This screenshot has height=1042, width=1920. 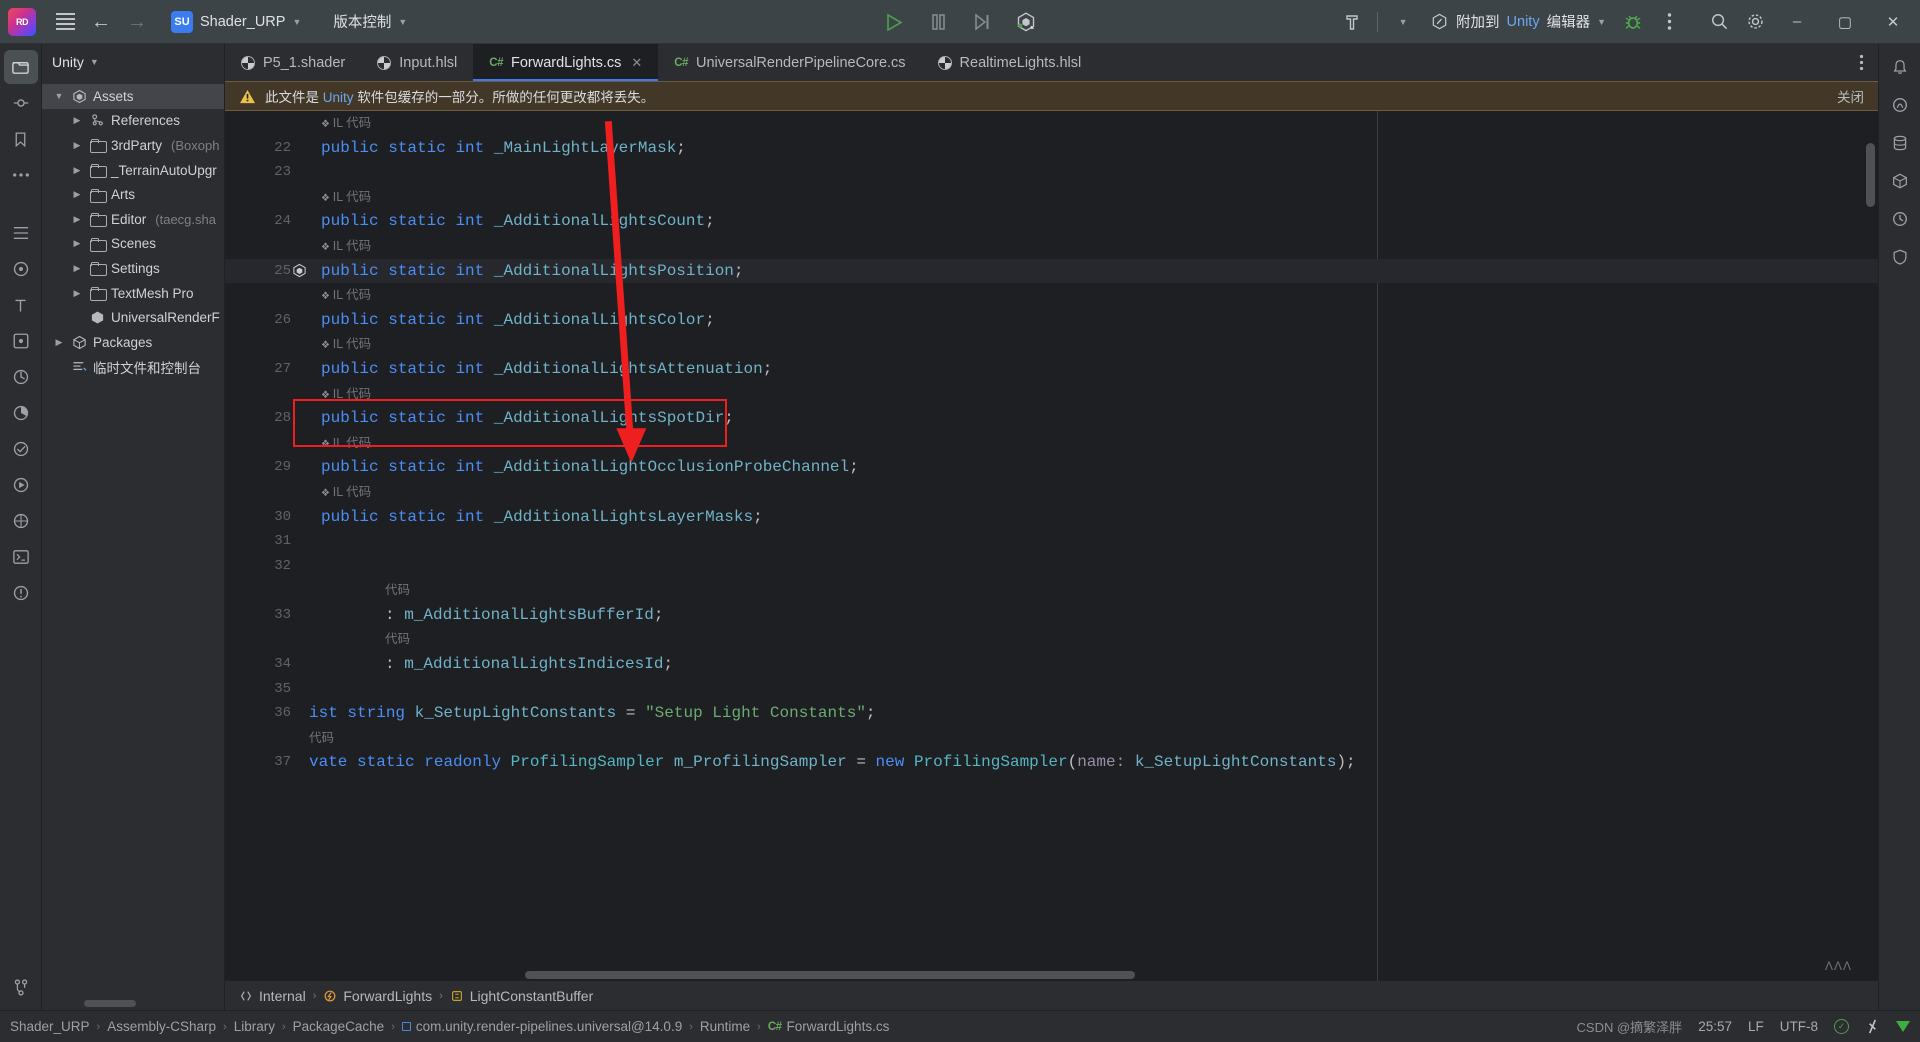 I want to click on editor-tab-input-hlsl: Input.hlsl, so click(x=417, y=62).